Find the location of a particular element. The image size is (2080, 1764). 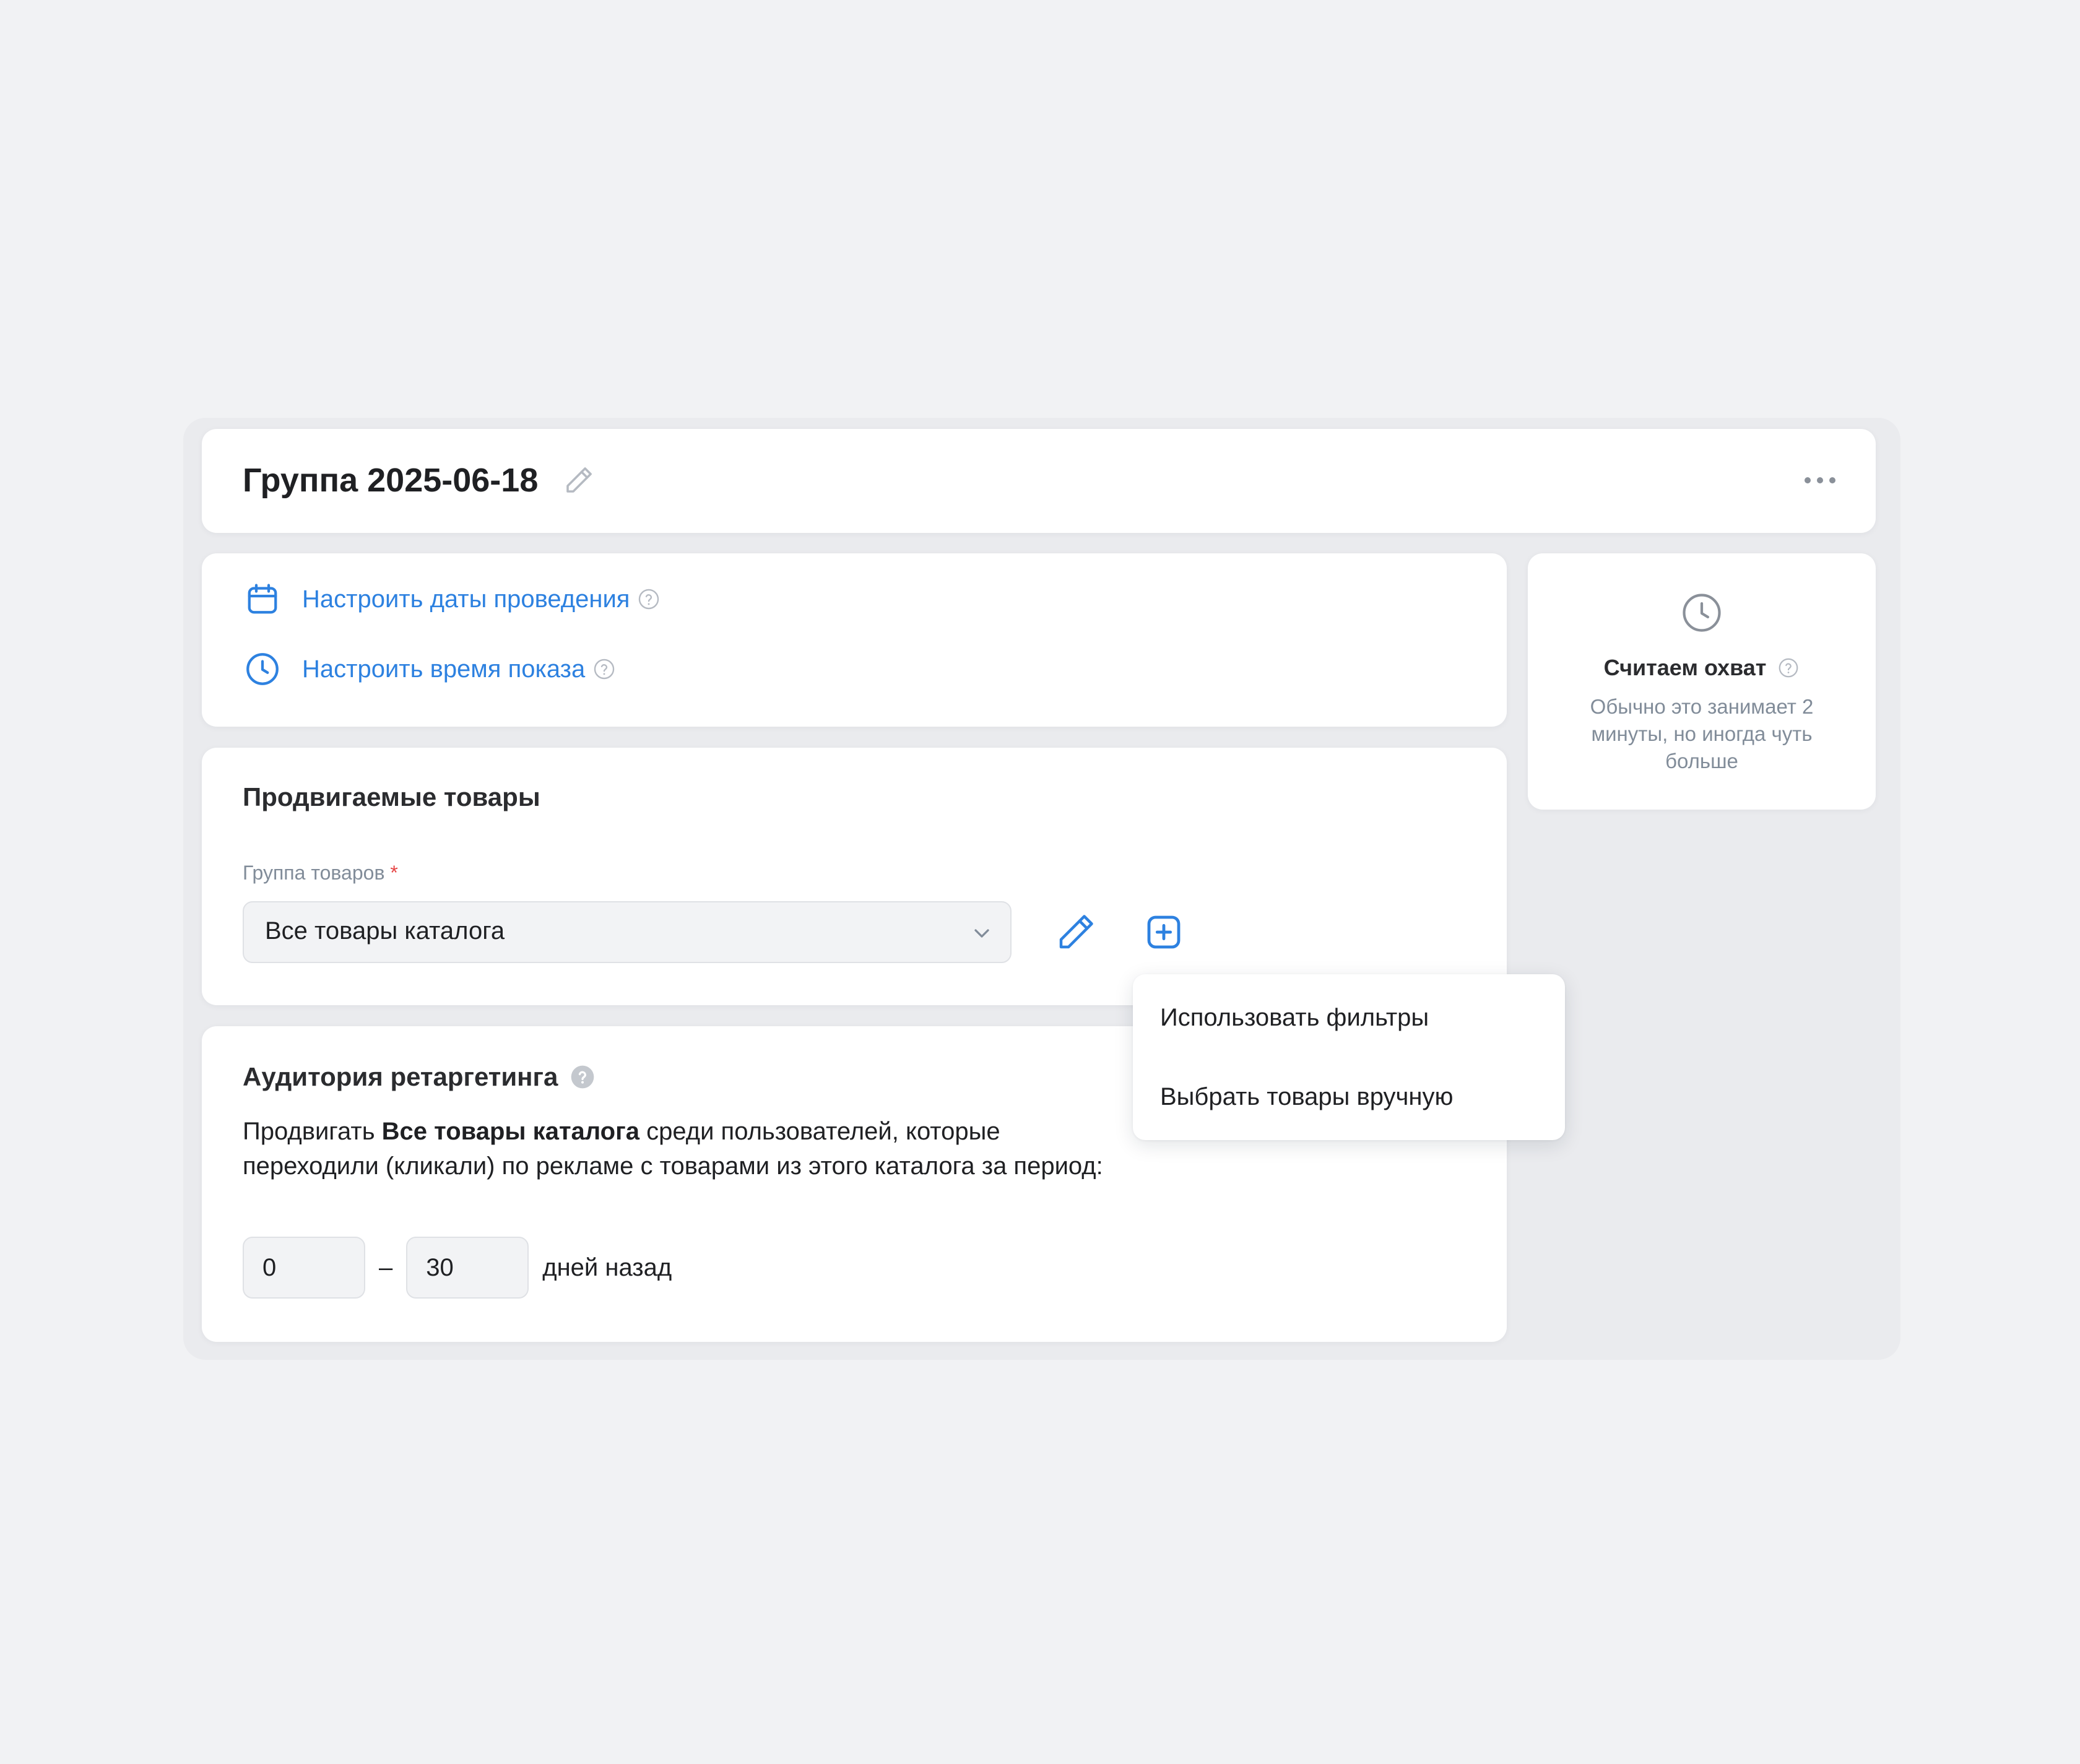

product-group-label-text: Группа товаров is located at coordinates (314, 873).